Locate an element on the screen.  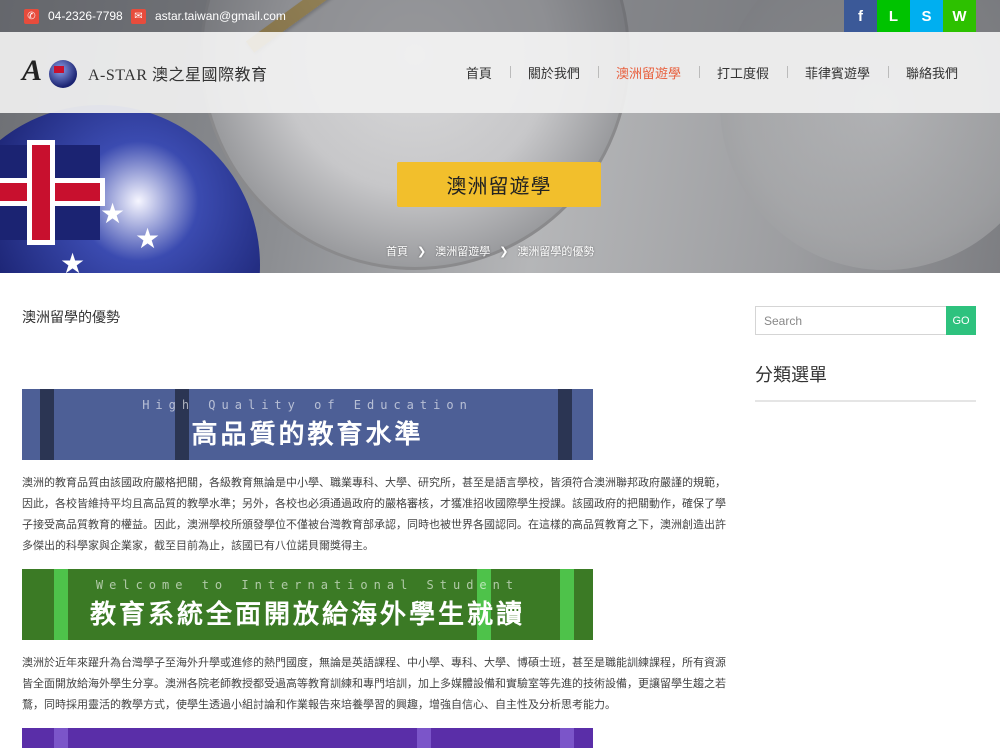
banner-heading: 教育系統全面開放給海外學生就讀 is located at coordinates (307, 615).